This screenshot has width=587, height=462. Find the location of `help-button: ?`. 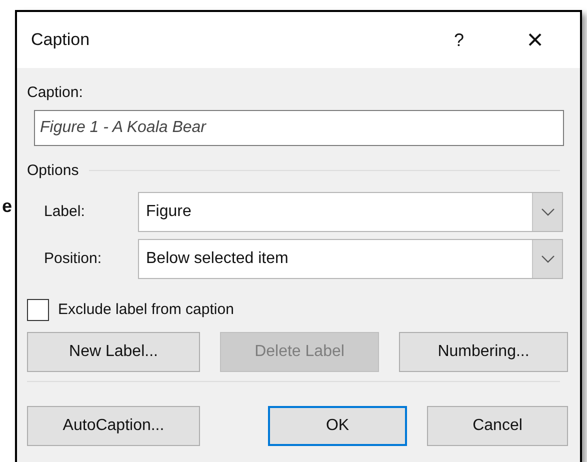

help-button: ? is located at coordinates (459, 40).